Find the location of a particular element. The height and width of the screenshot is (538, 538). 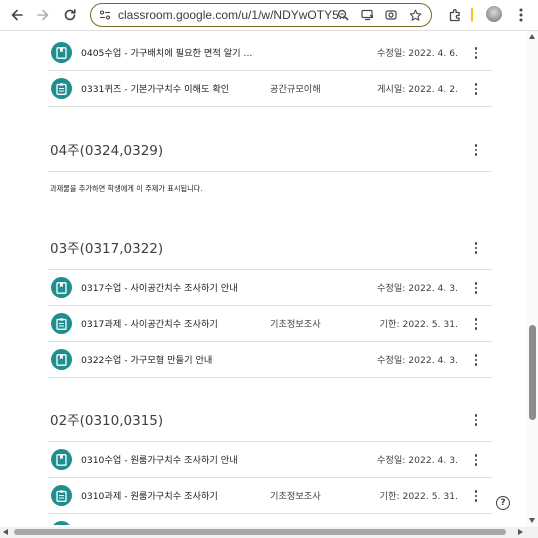

vertical-scrollbar is located at coordinates (532, 279).